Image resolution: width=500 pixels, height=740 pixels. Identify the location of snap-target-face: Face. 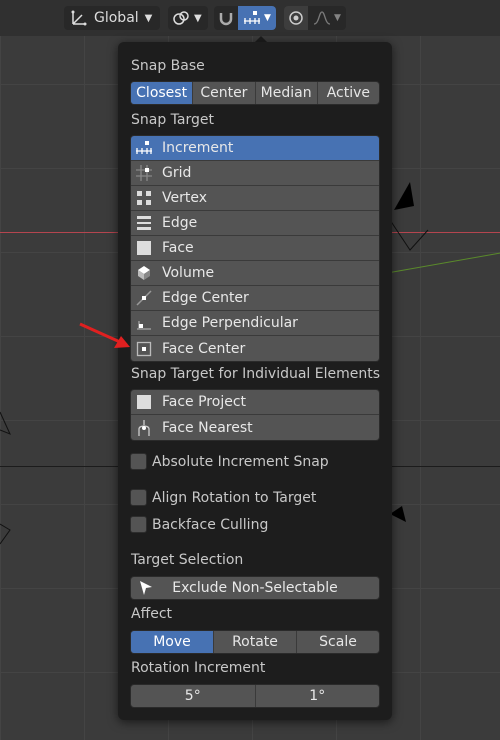
(255, 248).